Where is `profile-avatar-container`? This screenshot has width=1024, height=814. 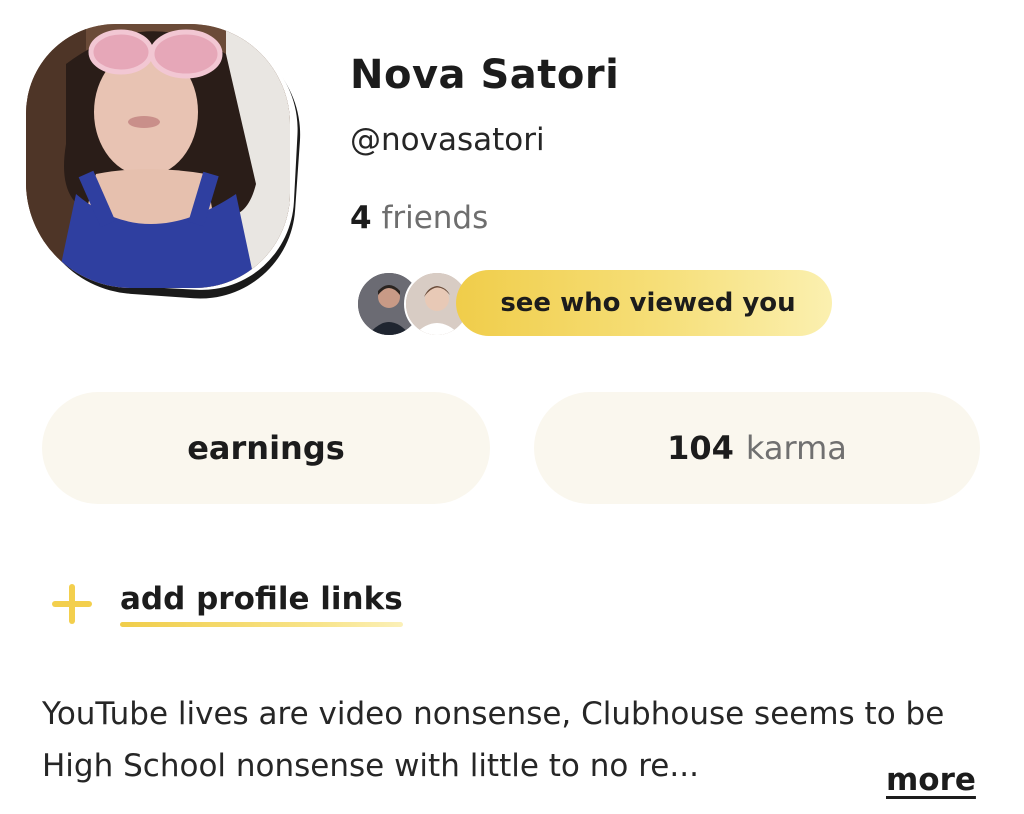 profile-avatar-container is located at coordinates (165, 164).